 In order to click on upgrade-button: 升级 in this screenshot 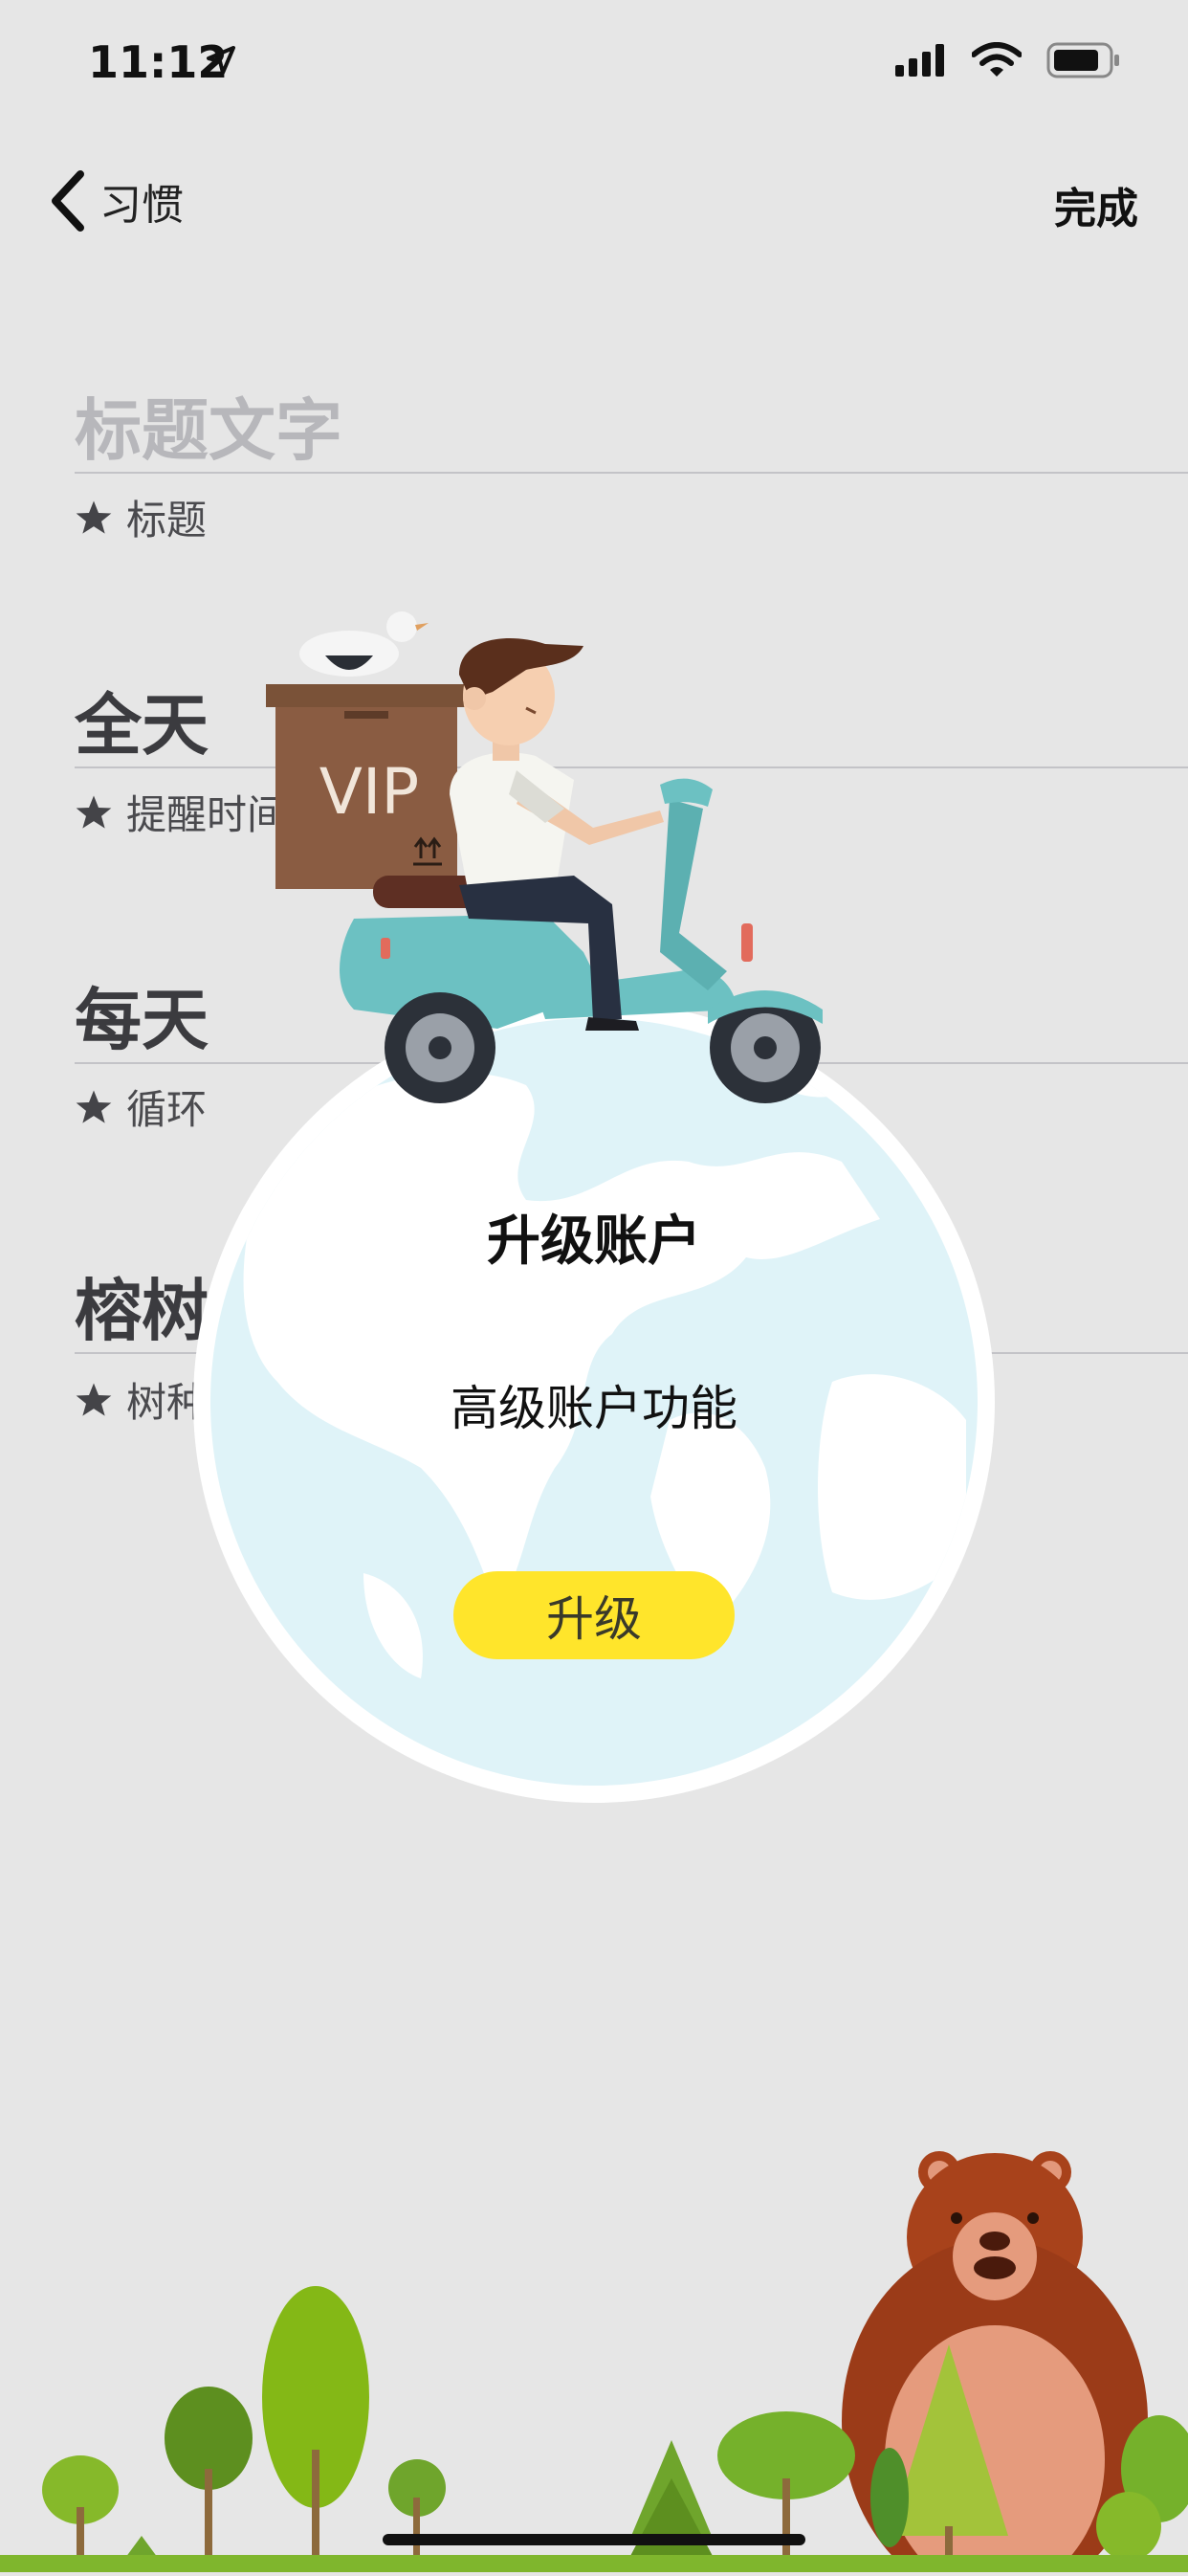, I will do `click(594, 1615)`.